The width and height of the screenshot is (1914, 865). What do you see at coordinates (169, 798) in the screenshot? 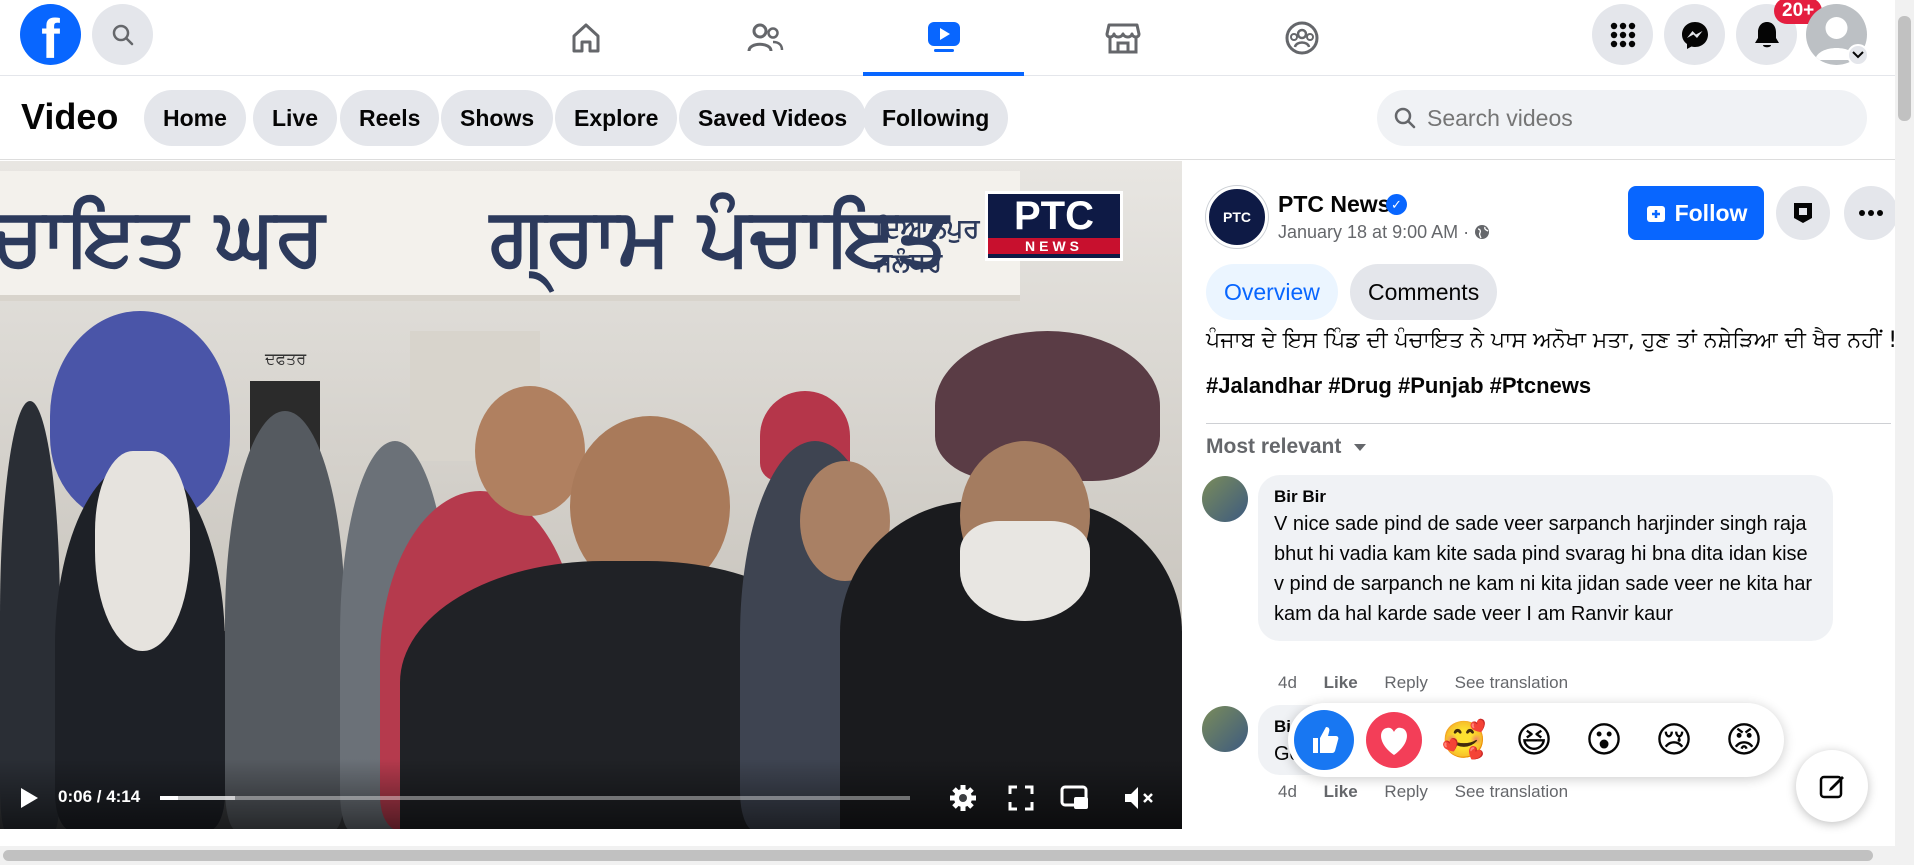
I see `video-played` at bounding box center [169, 798].